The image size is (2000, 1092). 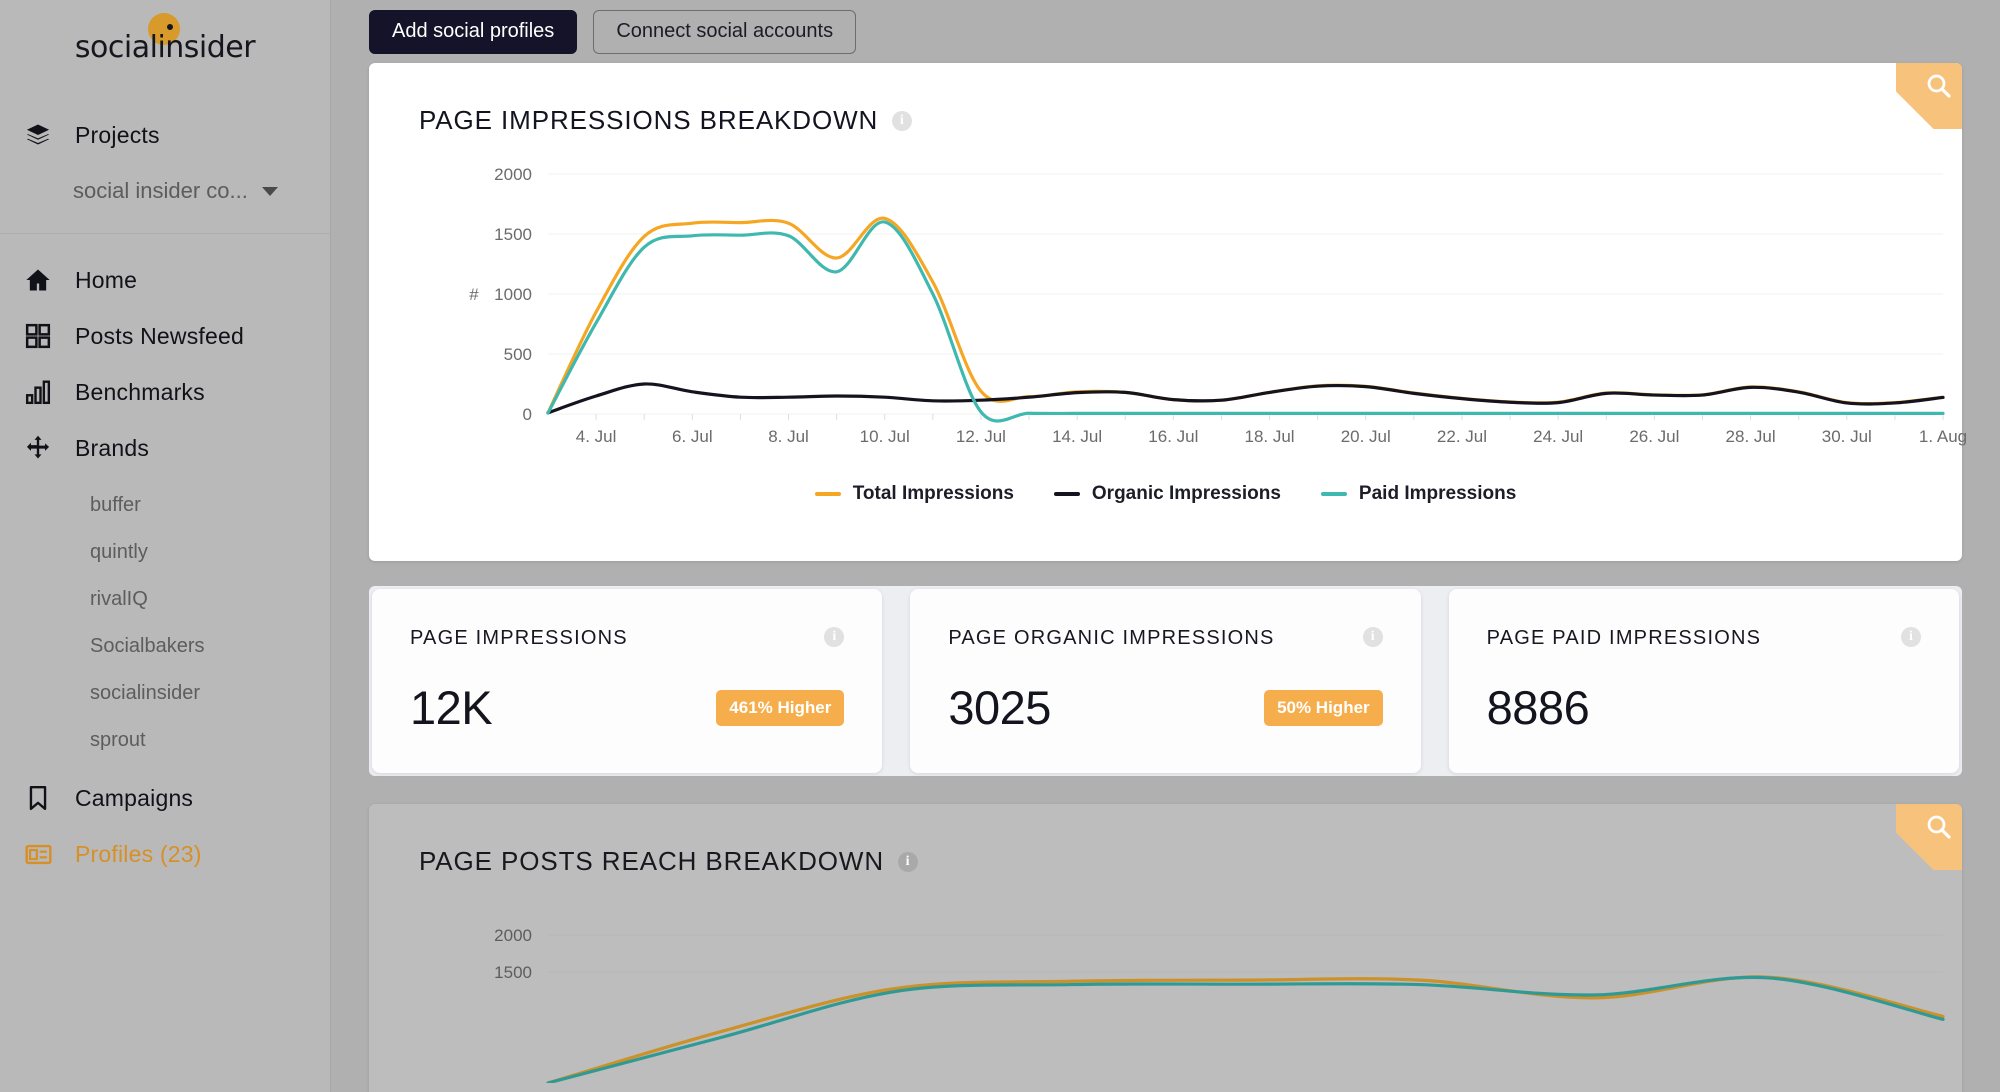 I want to click on card-title: PAGE PAID IMPRESSIONS, so click(x=1624, y=638).